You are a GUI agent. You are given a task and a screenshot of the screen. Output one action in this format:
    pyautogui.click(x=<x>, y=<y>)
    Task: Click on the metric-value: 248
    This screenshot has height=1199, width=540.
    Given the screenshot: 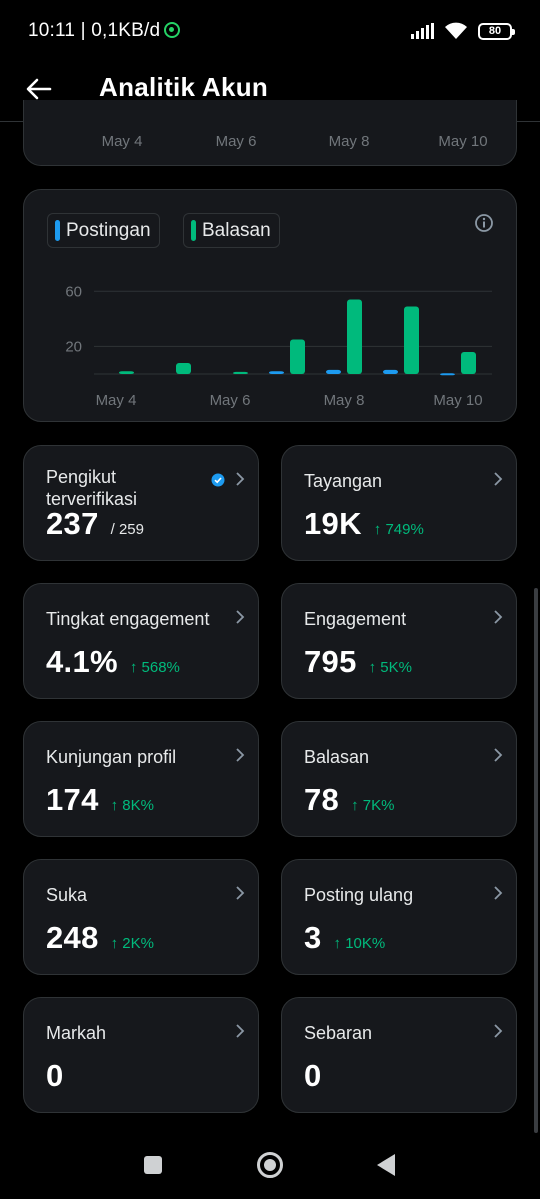 What is the action you would take?
    pyautogui.click(x=72, y=937)
    